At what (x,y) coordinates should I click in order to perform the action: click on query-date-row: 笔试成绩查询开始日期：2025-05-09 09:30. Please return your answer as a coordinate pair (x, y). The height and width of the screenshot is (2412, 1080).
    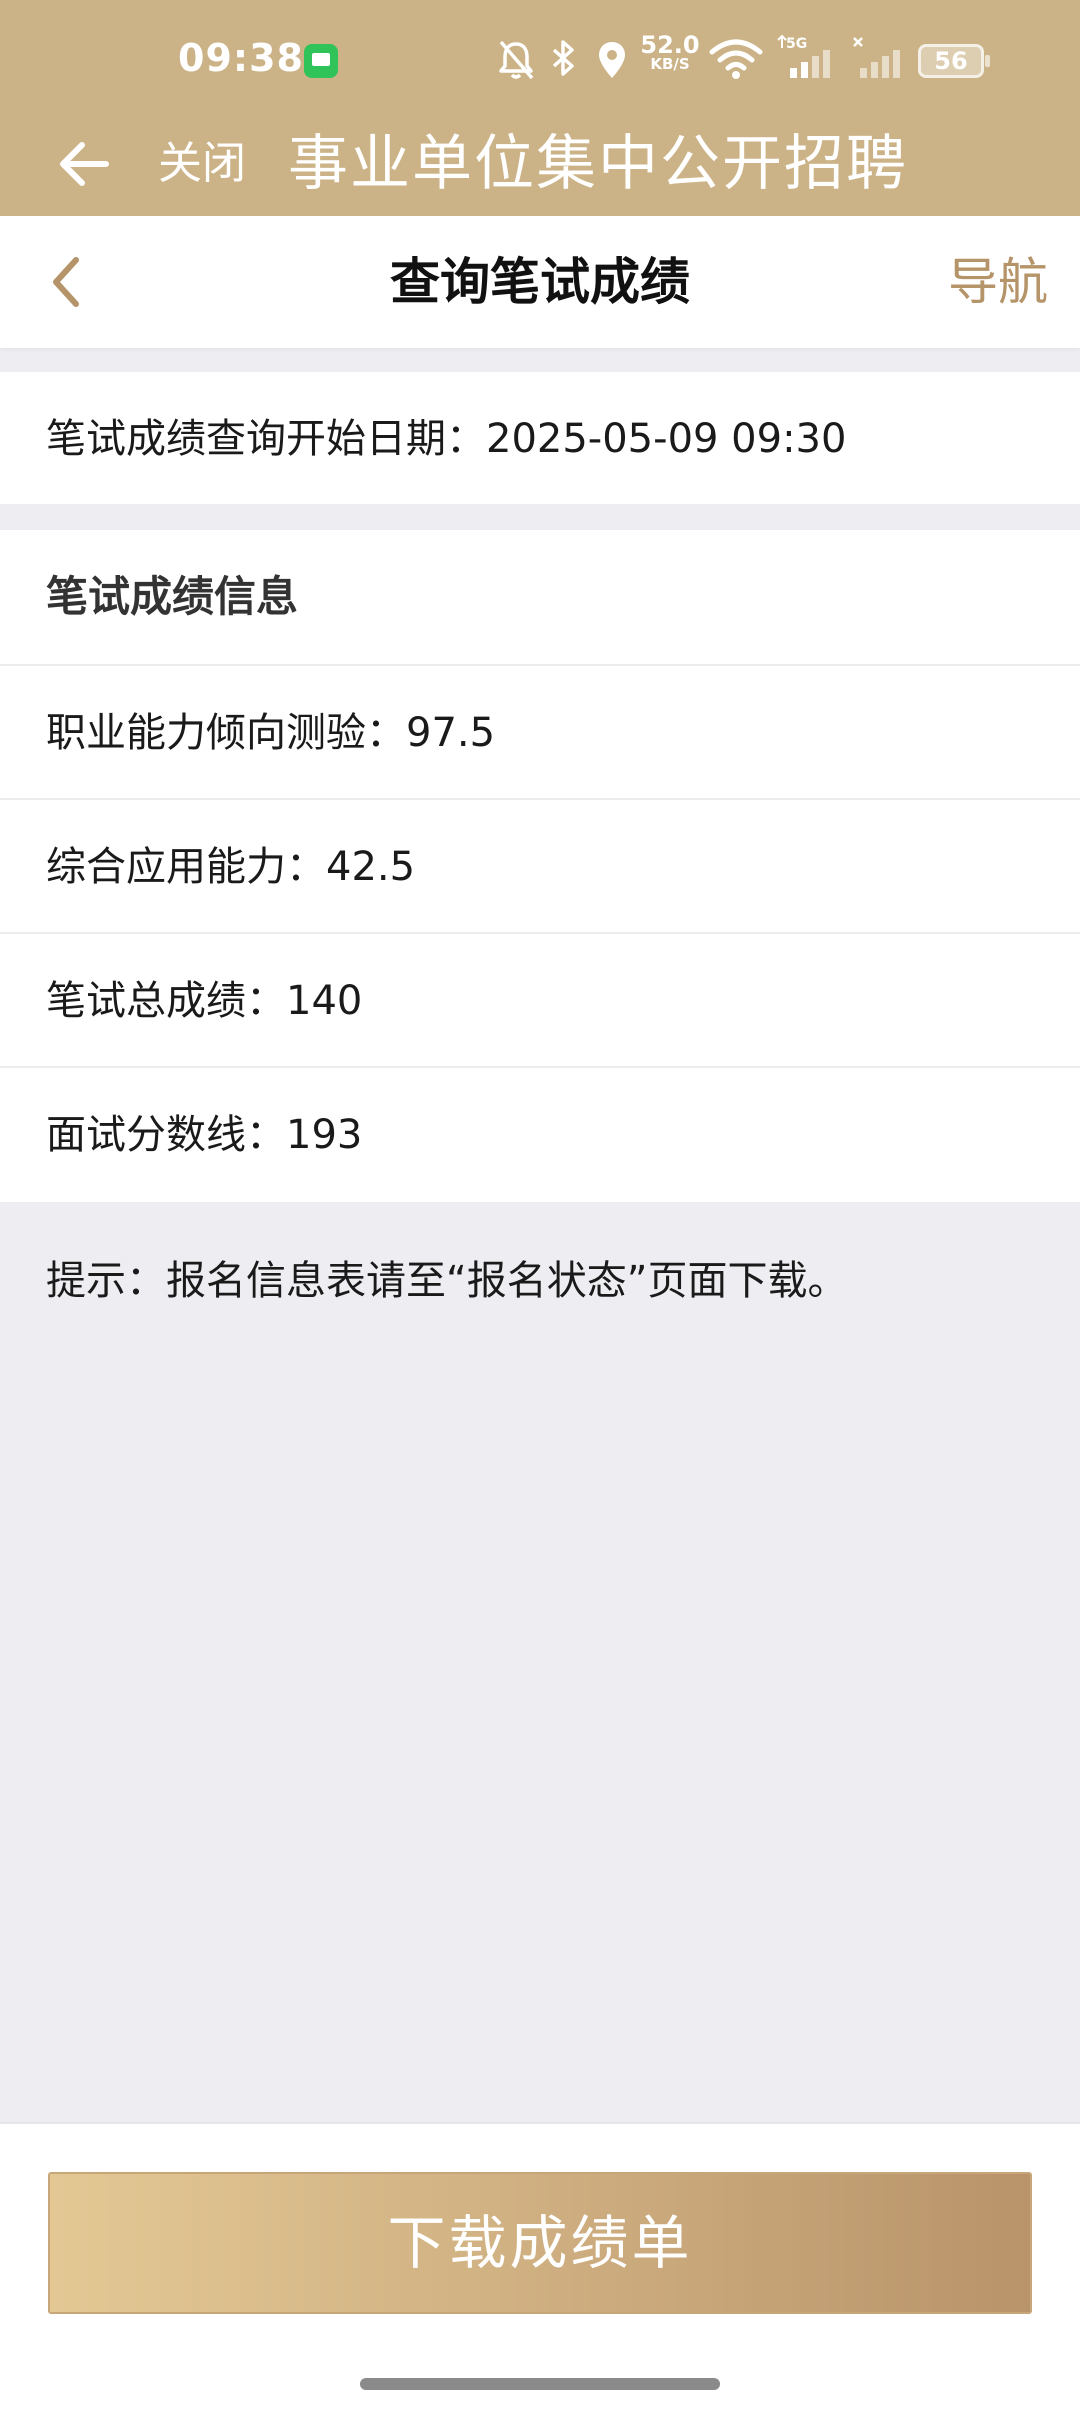
    Looking at the image, I should click on (540, 439).